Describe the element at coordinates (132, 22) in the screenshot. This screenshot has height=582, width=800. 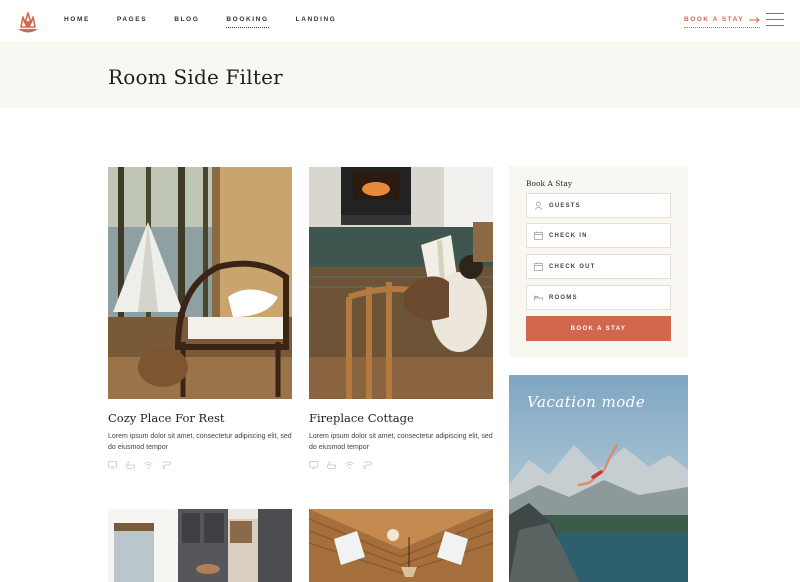
I see `nav-item-pages: PAGES` at that location.